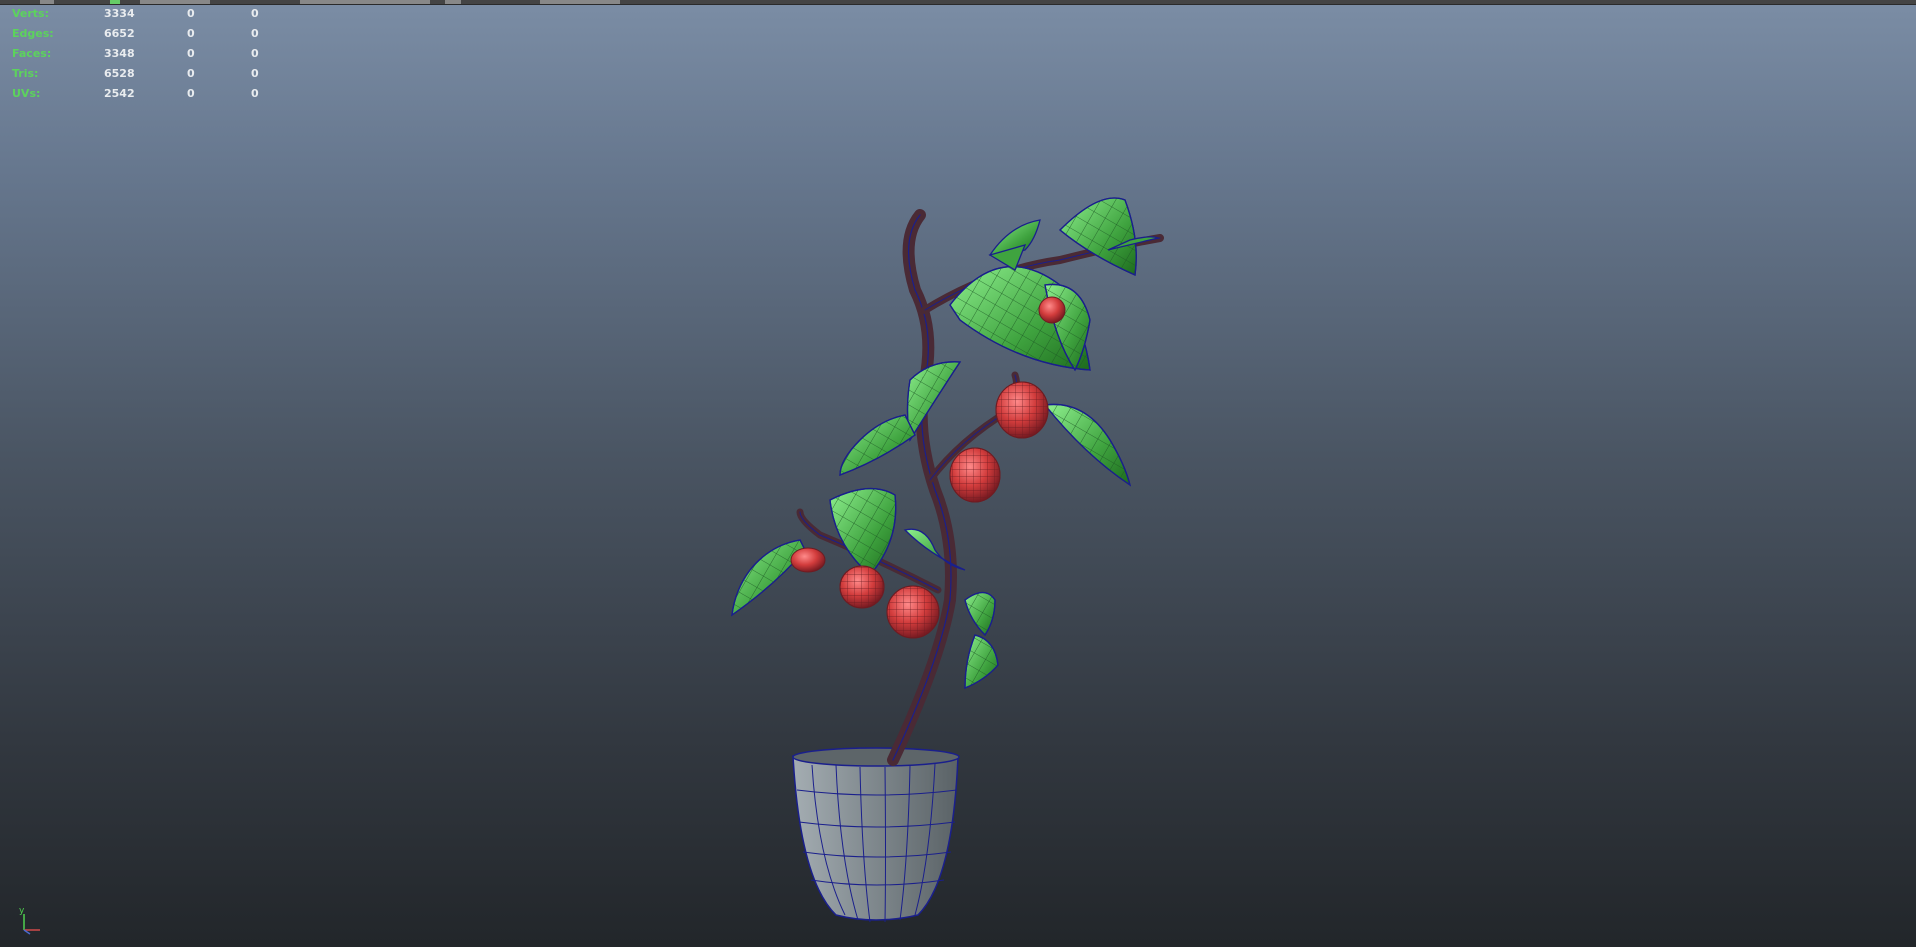 Image resolution: width=1916 pixels, height=947 pixels. What do you see at coordinates (22, 911) in the screenshot?
I see `axis-y-label: y` at bounding box center [22, 911].